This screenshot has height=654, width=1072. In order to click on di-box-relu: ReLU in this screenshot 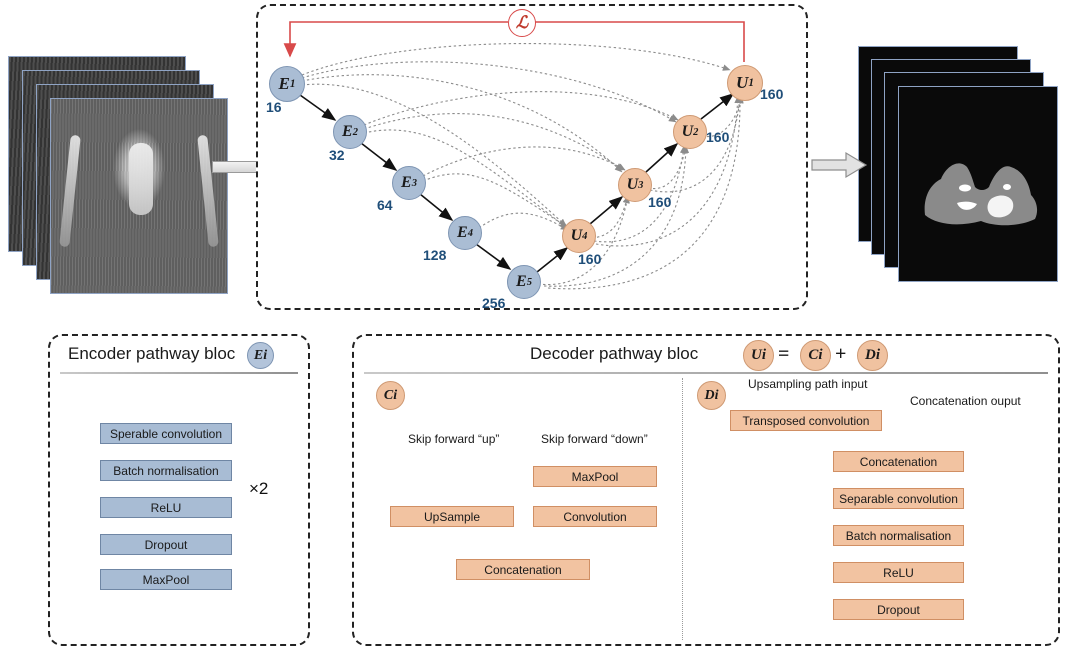, I will do `click(898, 572)`.